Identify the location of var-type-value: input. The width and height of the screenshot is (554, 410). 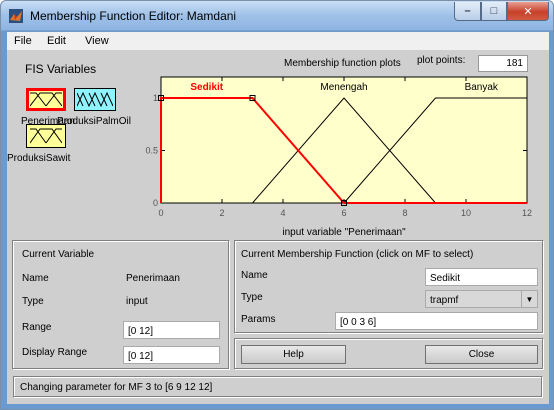
(137, 301).